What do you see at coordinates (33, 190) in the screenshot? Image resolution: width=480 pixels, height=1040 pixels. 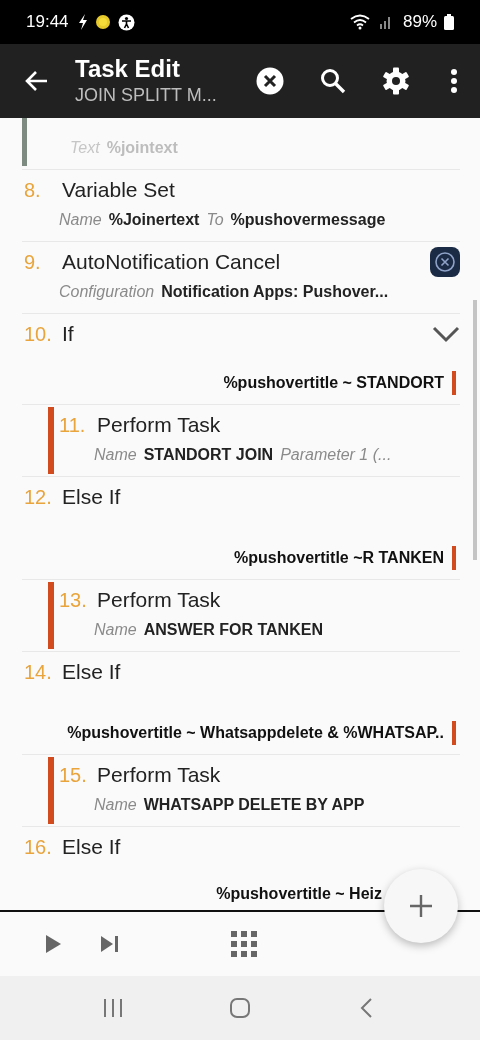 I see `action-number: 8.` at bounding box center [33, 190].